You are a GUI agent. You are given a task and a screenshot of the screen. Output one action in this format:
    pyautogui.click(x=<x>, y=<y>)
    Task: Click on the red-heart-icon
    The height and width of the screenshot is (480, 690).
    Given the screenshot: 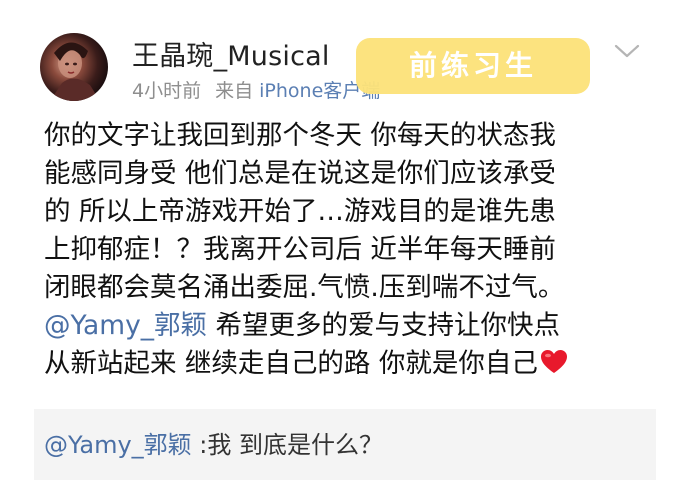 What is the action you would take?
    pyautogui.click(x=554, y=367)
    